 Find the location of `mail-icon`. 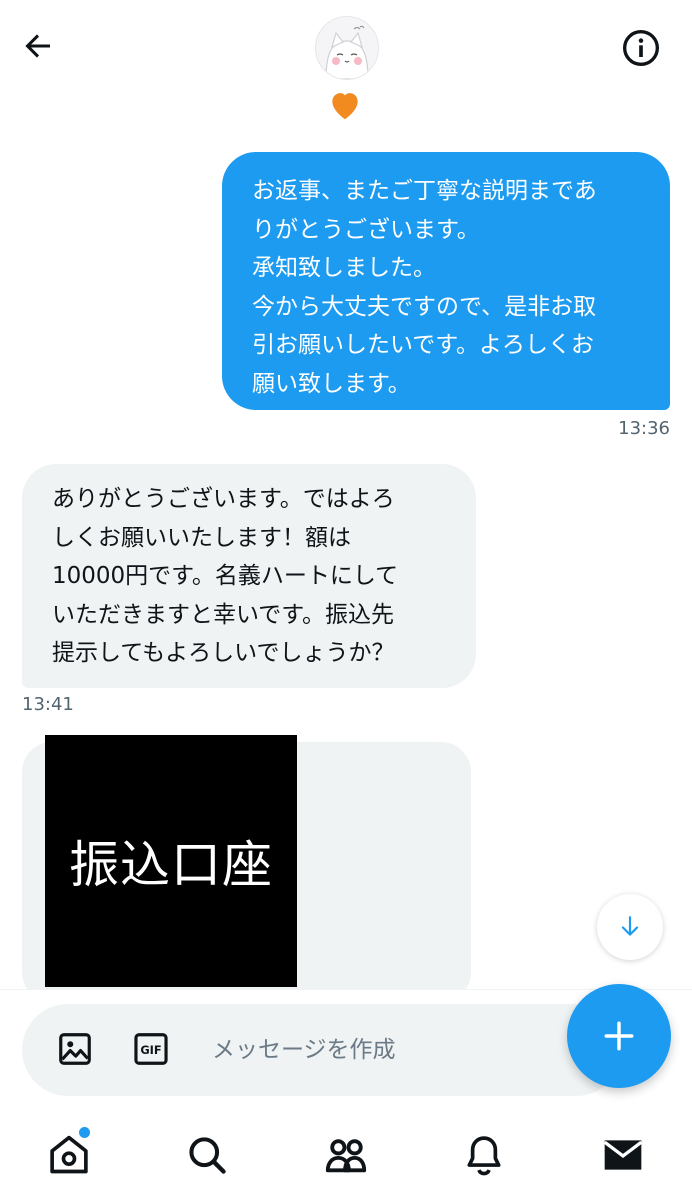

mail-icon is located at coordinates (623, 1155).